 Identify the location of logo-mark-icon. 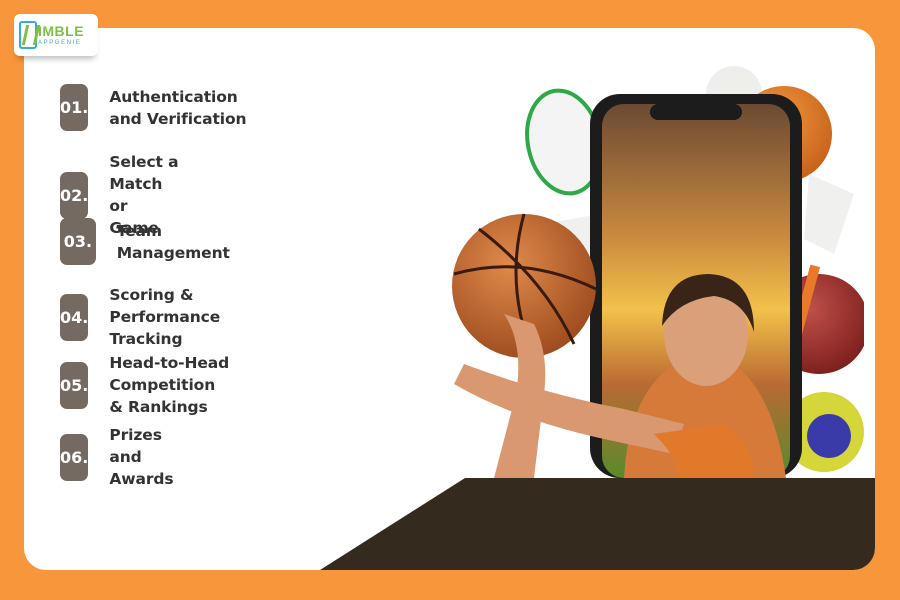
(28, 35).